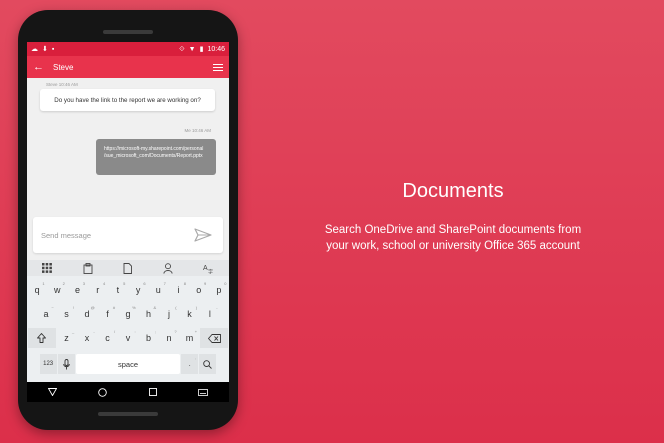 The image size is (664, 443). I want to click on home-icon, so click(102, 392).